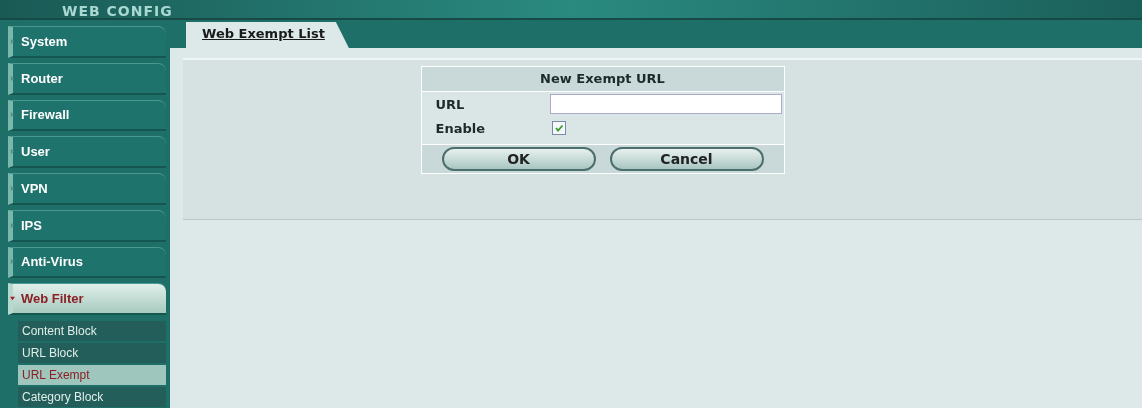 The image size is (1142, 408). Describe the element at coordinates (87, 225) in the screenshot. I see `menu-item: IPS` at that location.